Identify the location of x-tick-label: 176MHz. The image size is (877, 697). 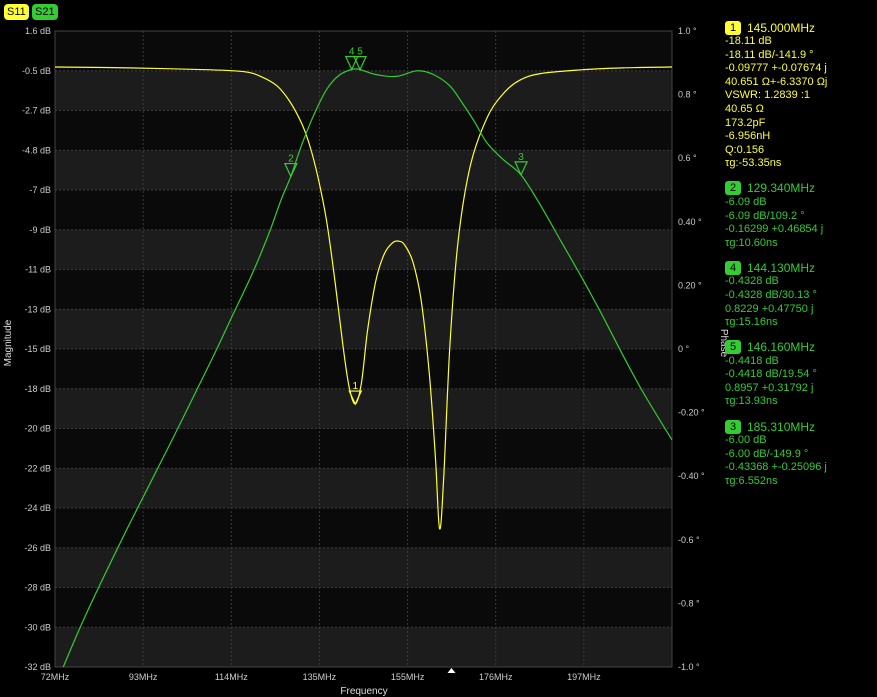
(496, 677).